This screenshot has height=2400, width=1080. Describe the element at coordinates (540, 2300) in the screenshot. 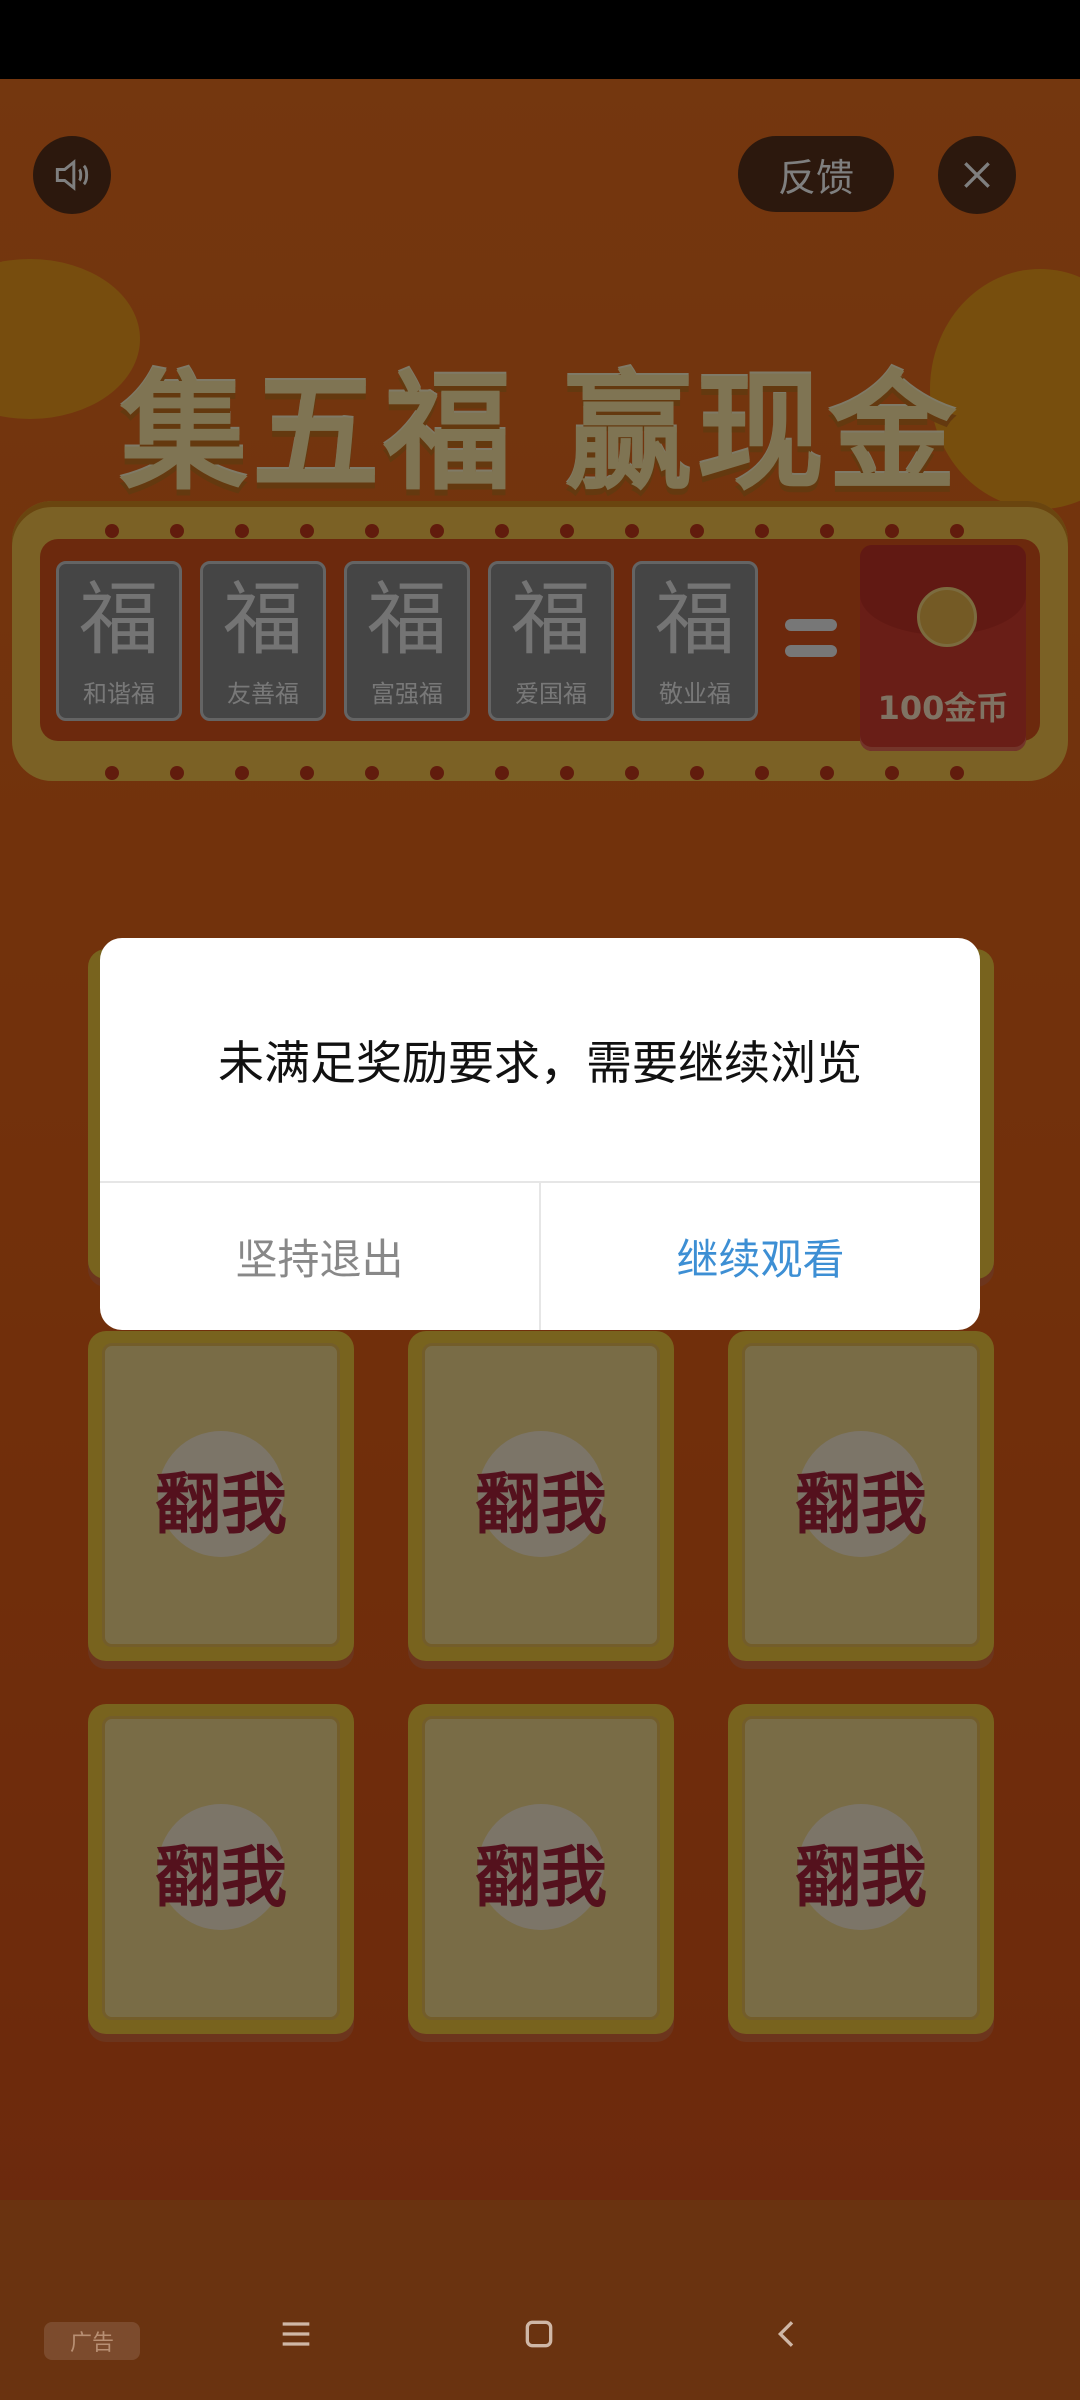

I see `navigation-bar` at that location.